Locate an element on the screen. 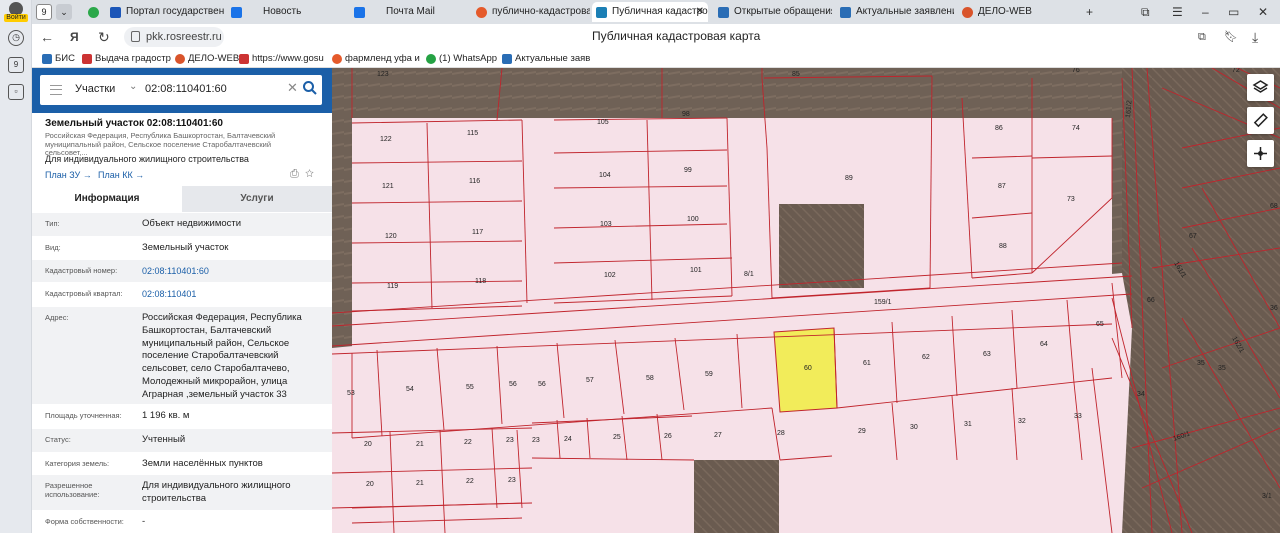 This screenshot has height=533, width=1280. collections-icon: ⧉ is located at coordinates (1145, 12).